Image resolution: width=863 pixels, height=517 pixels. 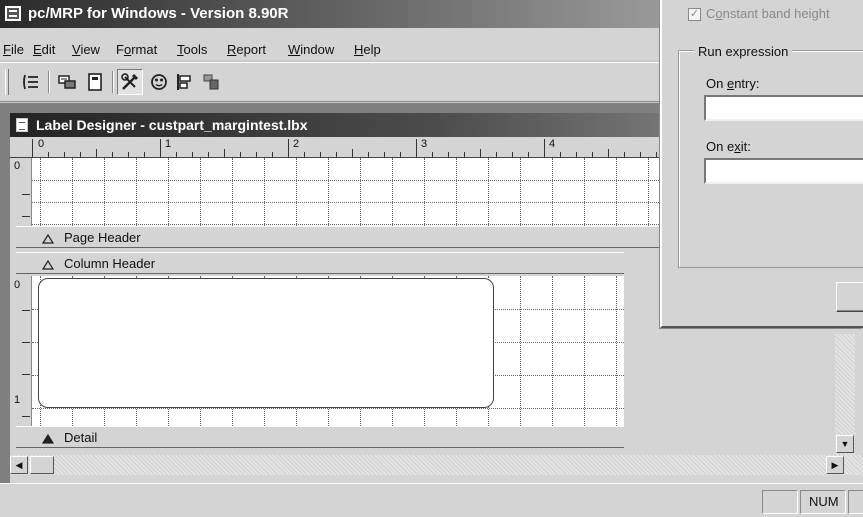 What do you see at coordinates (849, 297) in the screenshot?
I see `dialog-button` at bounding box center [849, 297].